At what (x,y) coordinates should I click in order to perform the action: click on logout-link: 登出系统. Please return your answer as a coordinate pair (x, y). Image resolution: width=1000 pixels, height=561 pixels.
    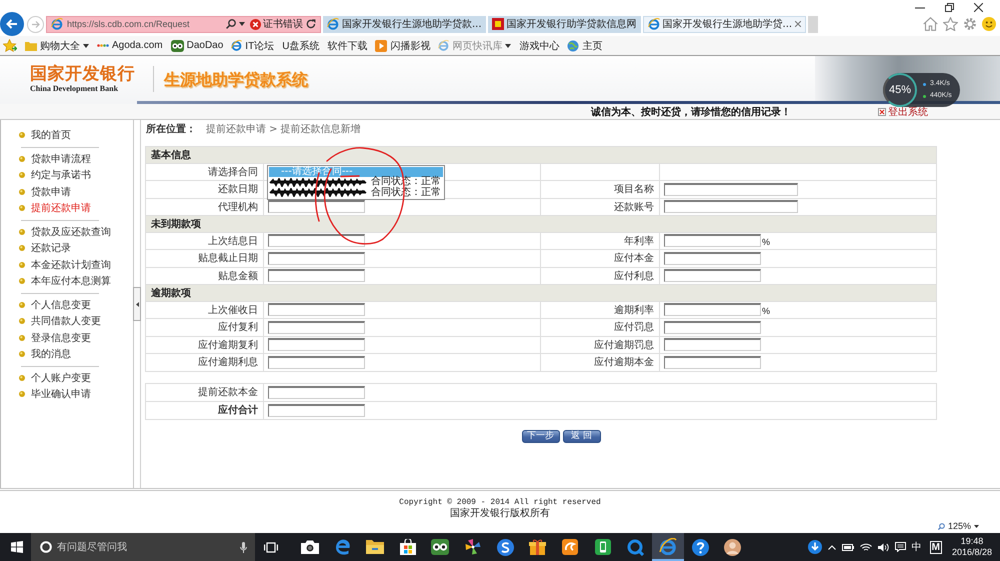
    Looking at the image, I should click on (903, 111).